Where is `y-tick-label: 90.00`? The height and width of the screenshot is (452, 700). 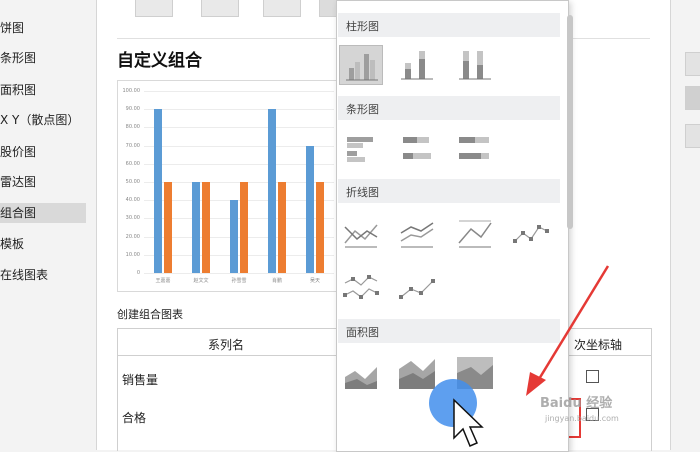
y-tick-label: 90.00 is located at coordinates (132, 109).